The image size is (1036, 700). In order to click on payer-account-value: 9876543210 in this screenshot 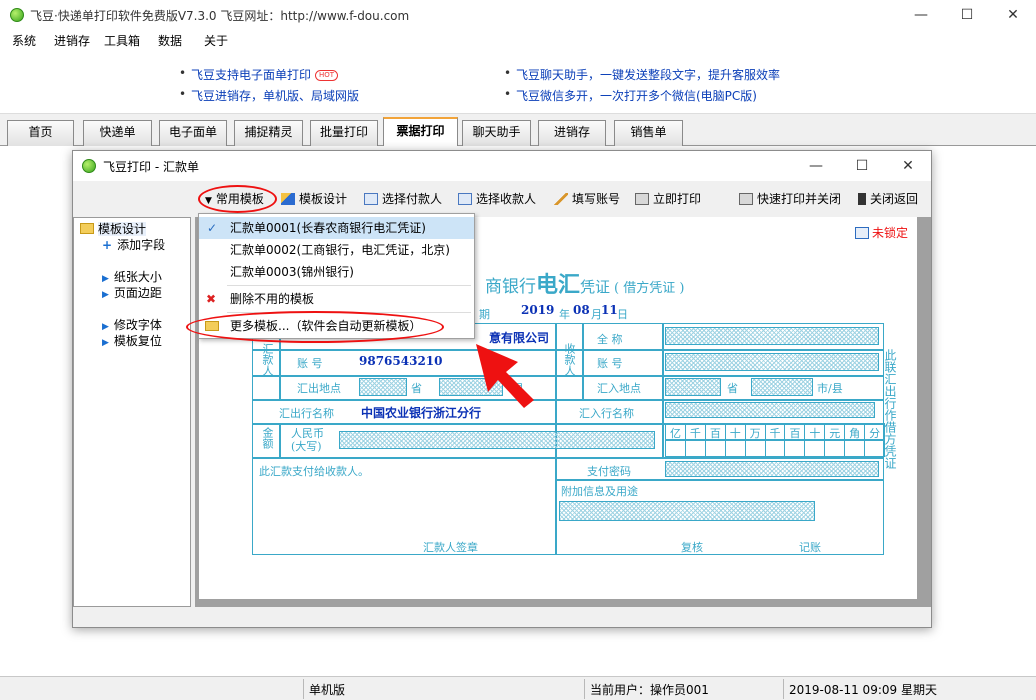, I will do `click(401, 361)`.